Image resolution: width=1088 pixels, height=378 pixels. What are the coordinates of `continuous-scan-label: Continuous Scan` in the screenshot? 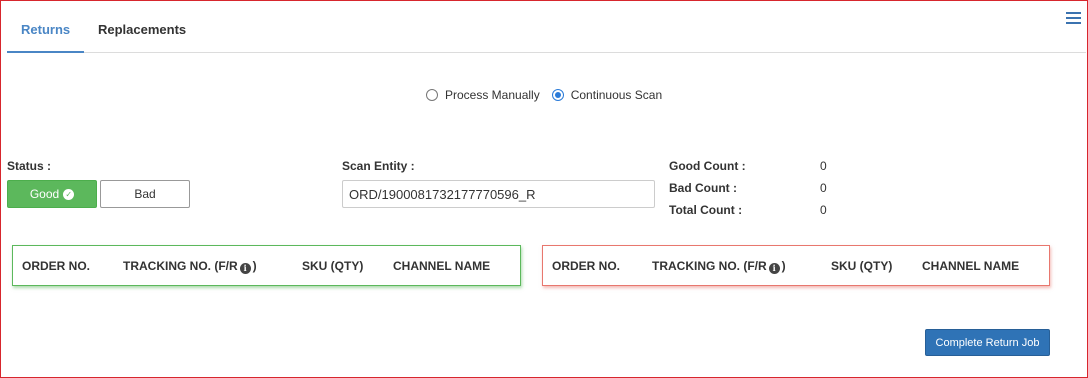 It's located at (616, 95).